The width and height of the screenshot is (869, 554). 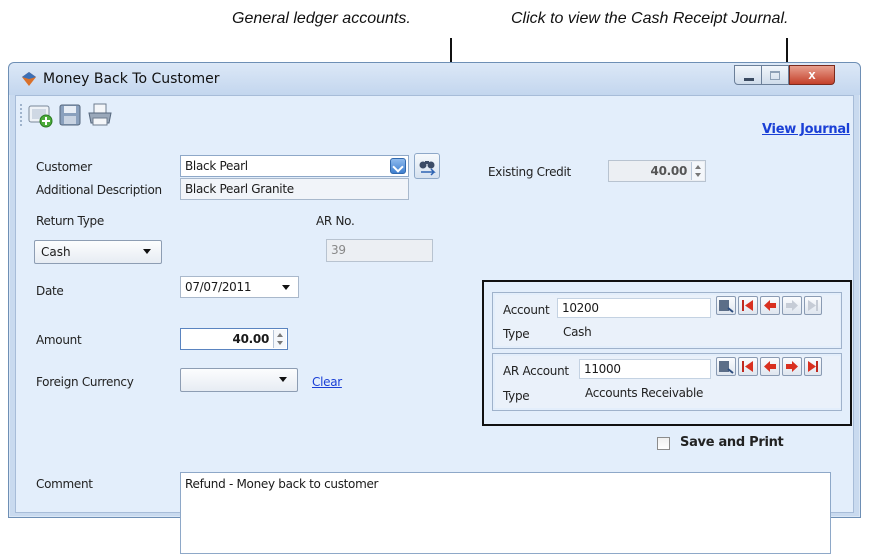 I want to click on existing-credit-field: 40.00, so click(x=657, y=171).